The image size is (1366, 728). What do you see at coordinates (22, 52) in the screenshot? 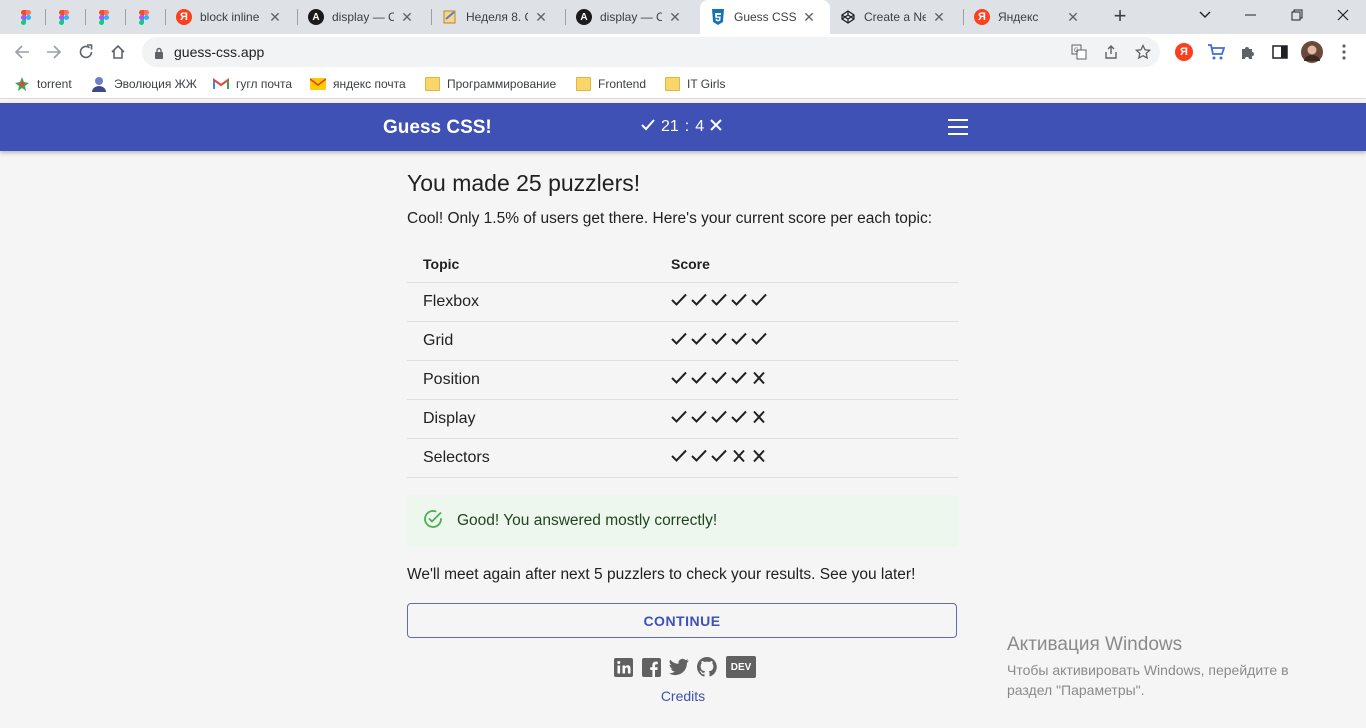
I see `back-button` at bounding box center [22, 52].